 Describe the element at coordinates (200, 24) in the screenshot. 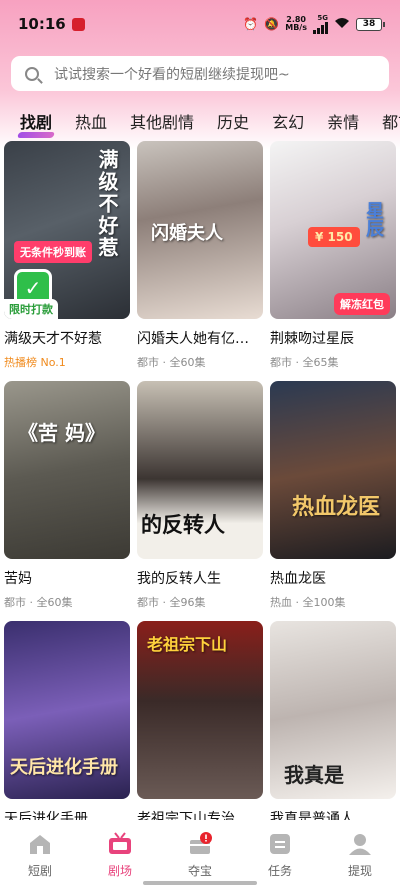

I see `status-bar: 10:16 ⏰ 🔕 2.80 MB/s 5G 38` at that location.